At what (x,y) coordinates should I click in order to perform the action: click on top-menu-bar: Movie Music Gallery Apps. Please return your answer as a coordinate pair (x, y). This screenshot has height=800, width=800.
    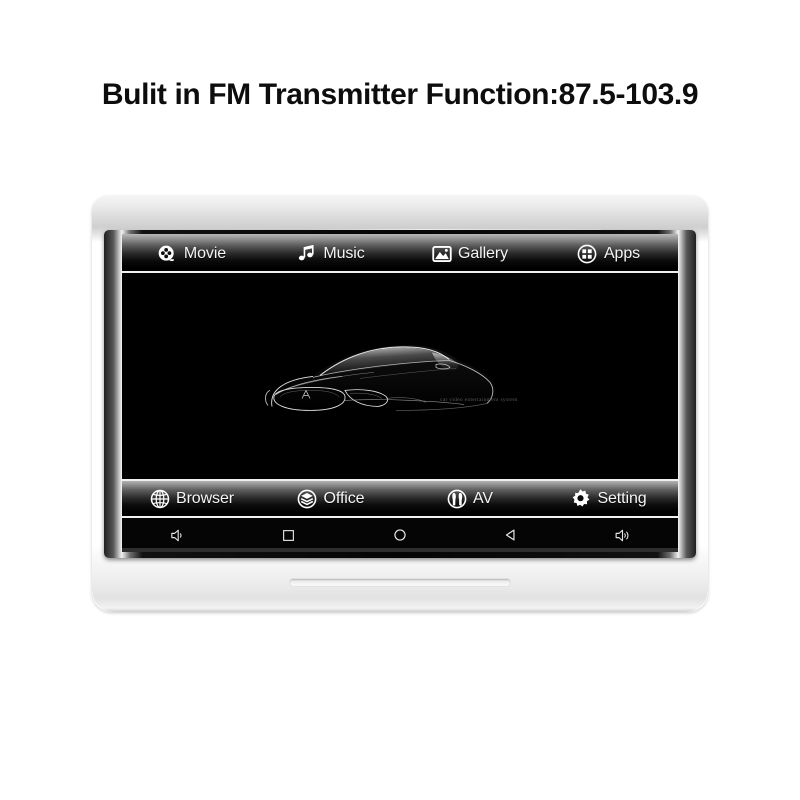
    Looking at the image, I should click on (400, 253).